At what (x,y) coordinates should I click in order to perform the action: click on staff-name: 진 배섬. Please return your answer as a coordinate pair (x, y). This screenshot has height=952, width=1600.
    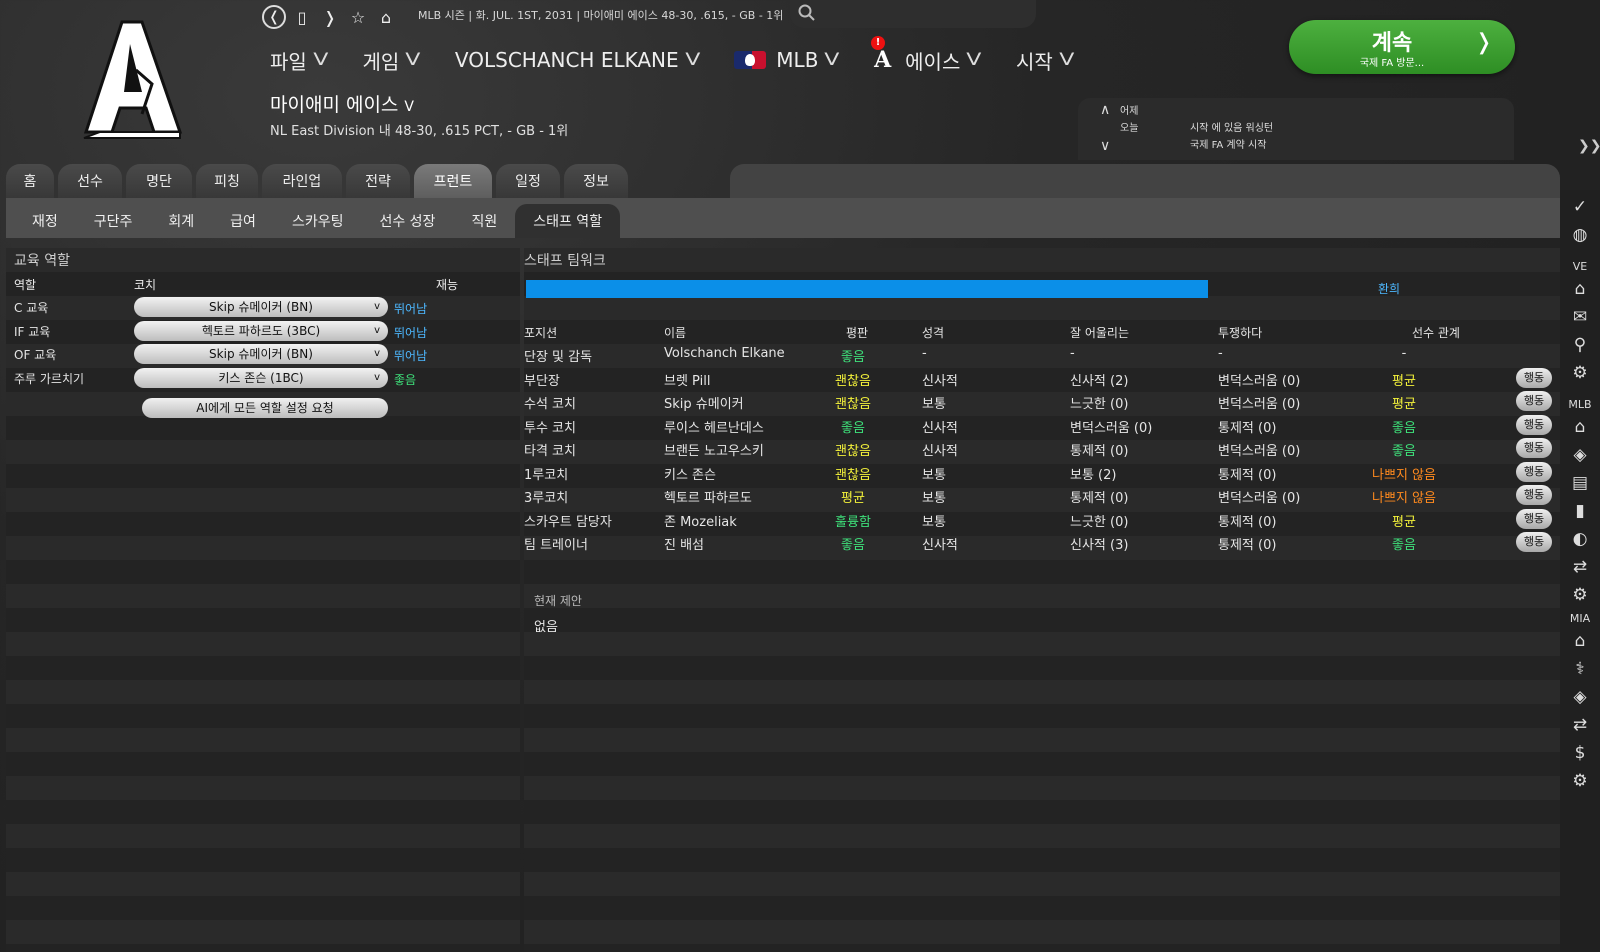
    Looking at the image, I should click on (684, 543).